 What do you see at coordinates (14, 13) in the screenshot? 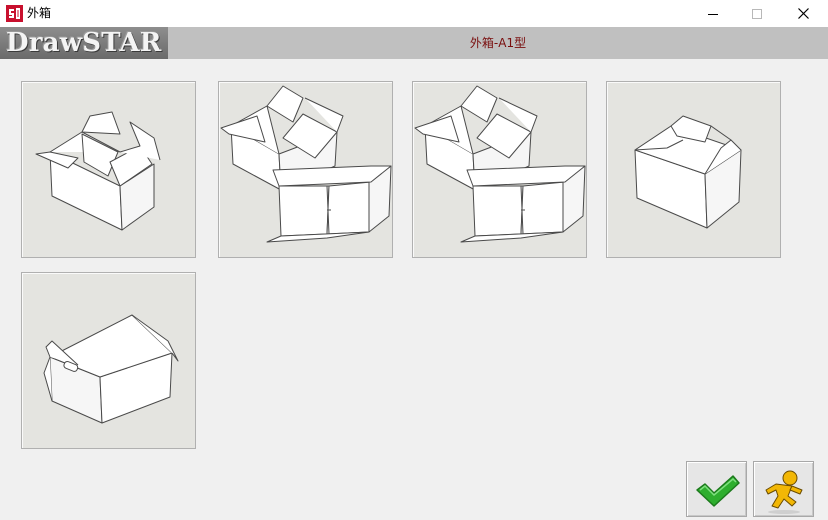
I see `app-icon` at bounding box center [14, 13].